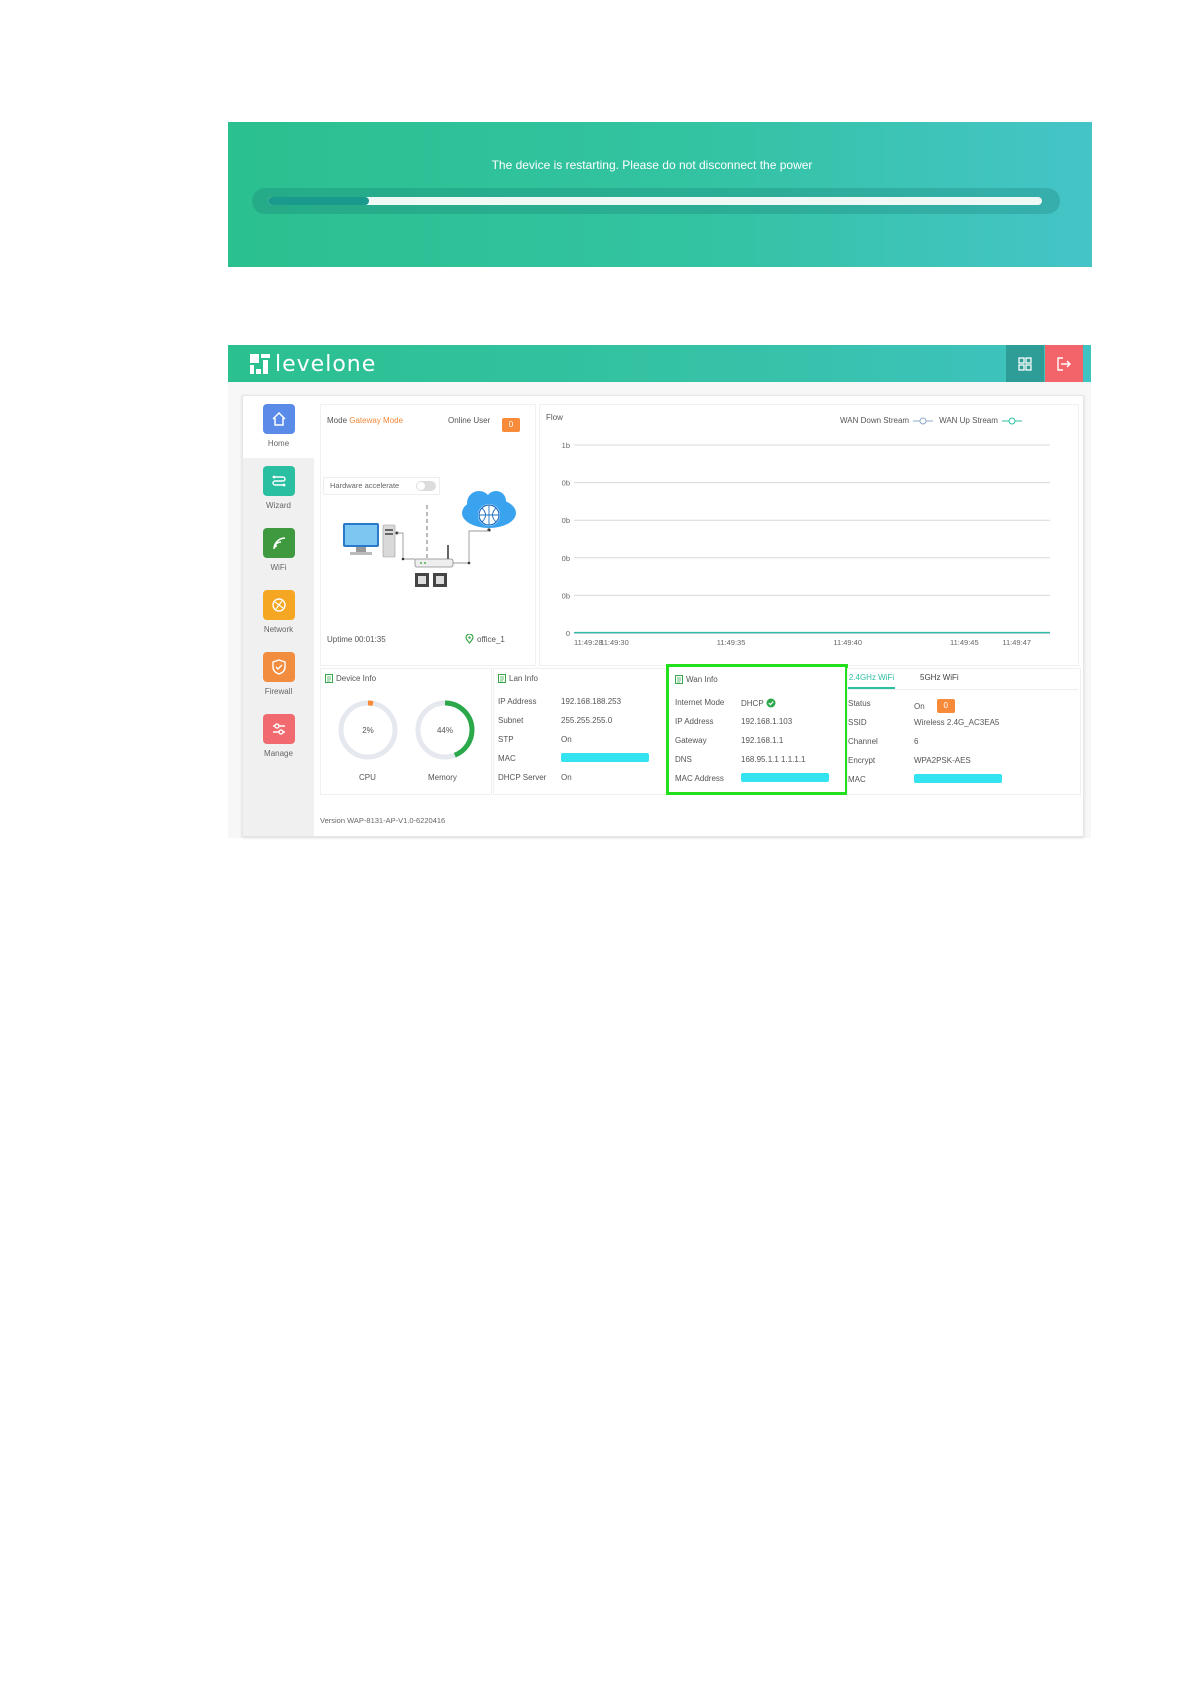  I want to click on computer-icon, so click(371, 540).